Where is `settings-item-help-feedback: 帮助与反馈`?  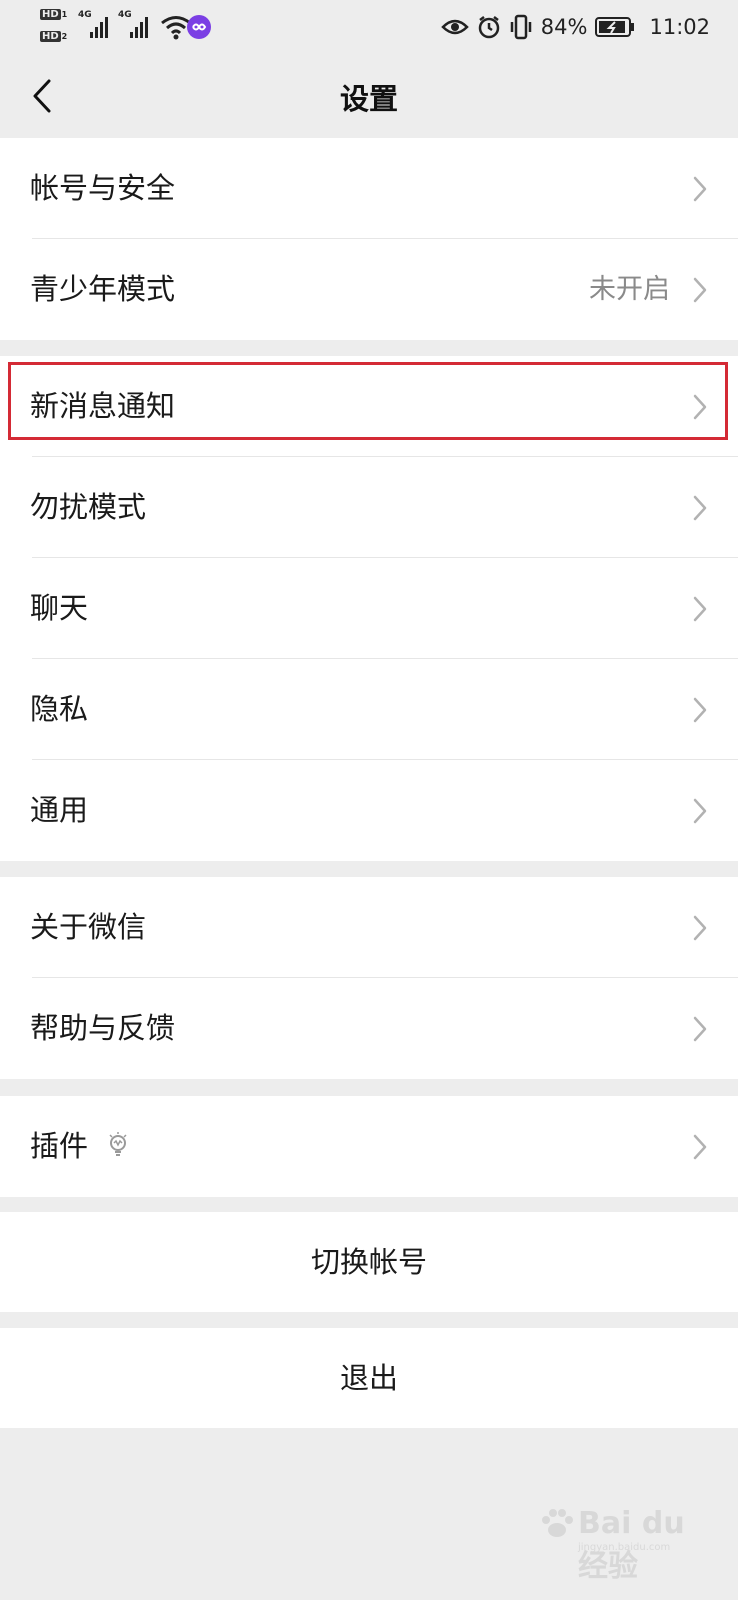
settings-item-help-feedback: 帮助与反馈 is located at coordinates (369, 1028).